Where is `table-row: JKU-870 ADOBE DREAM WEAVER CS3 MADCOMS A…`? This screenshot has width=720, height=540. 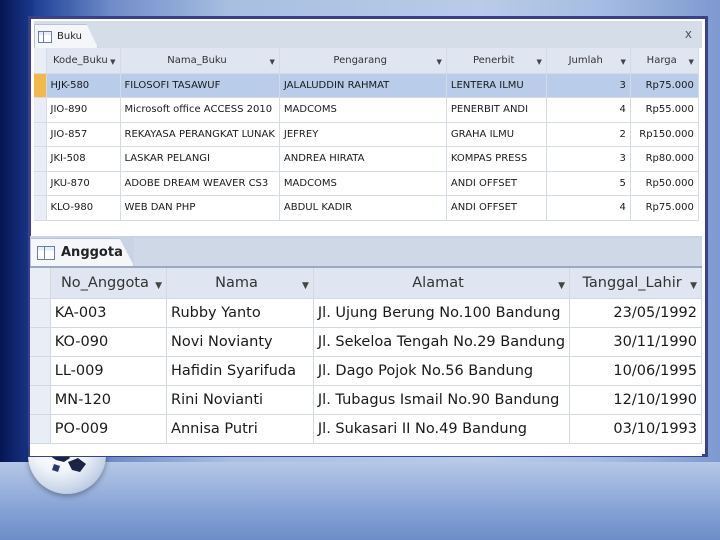 table-row: JKU-870 ADOBE DREAM WEAVER CS3 MADCOMS A… is located at coordinates (366, 183).